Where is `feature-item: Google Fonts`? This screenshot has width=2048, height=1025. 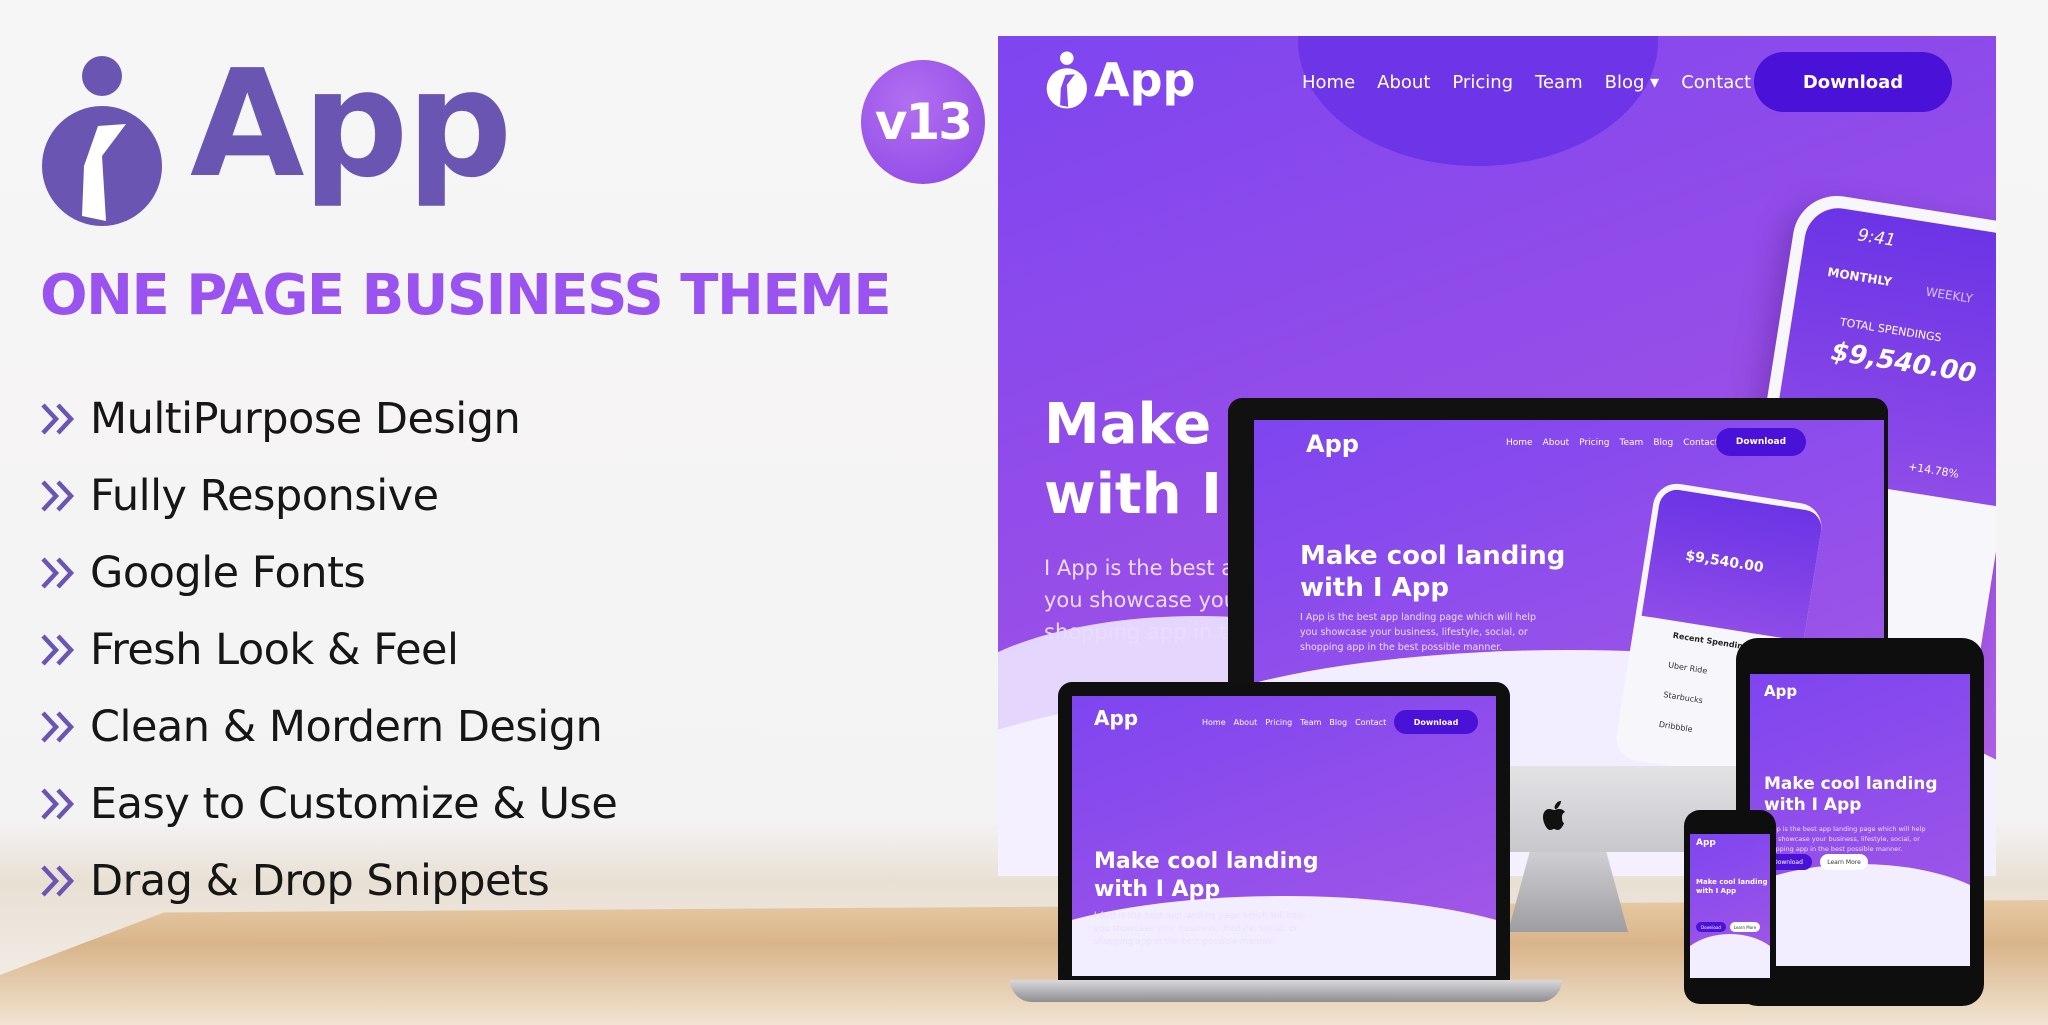 feature-item: Google Fonts is located at coordinates (328, 572).